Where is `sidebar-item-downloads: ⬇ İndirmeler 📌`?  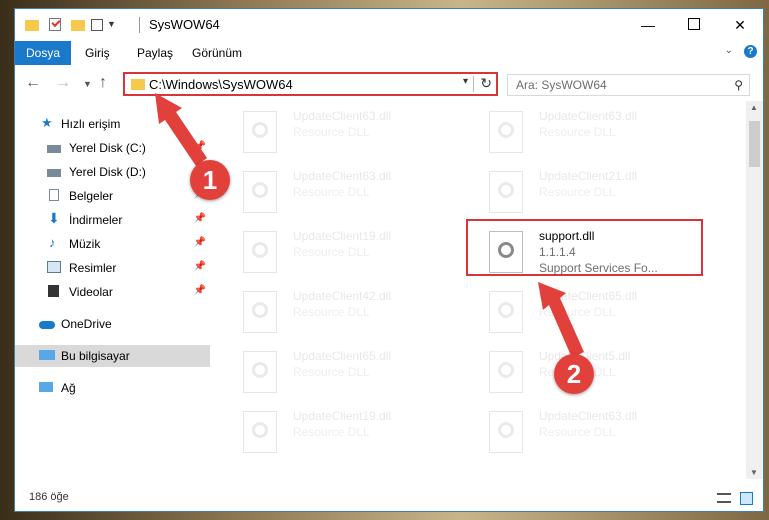
sidebar-item-downloads: ⬇ İndirmeler 📌 is located at coordinates (112, 220).